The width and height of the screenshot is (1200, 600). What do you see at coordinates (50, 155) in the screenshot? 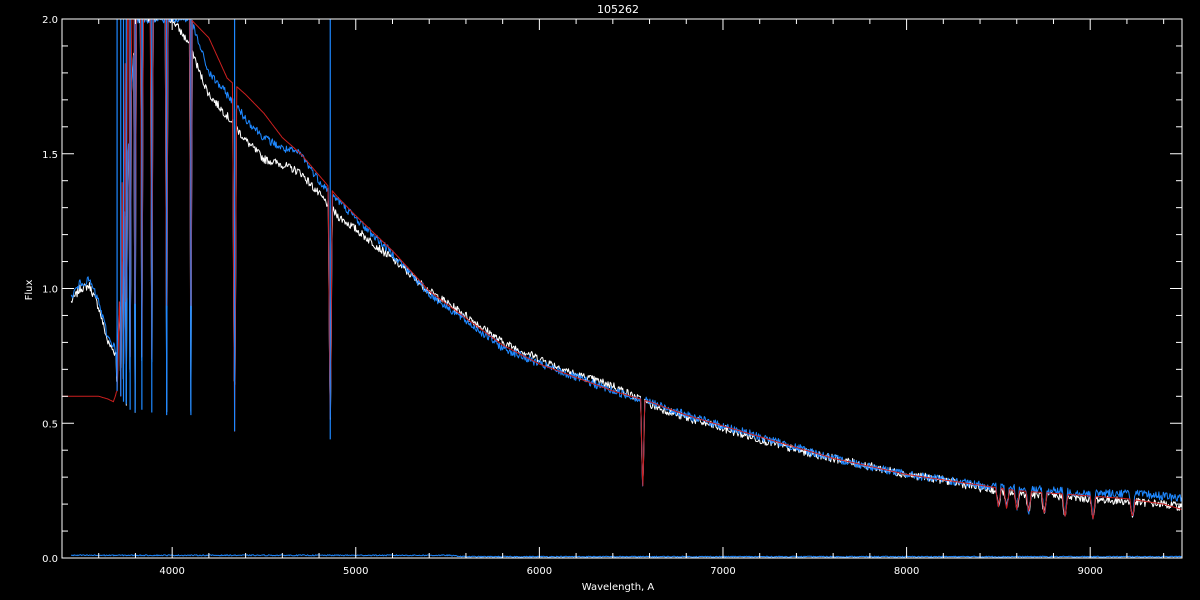
I see `y-tick-label: 1.5` at bounding box center [50, 155].